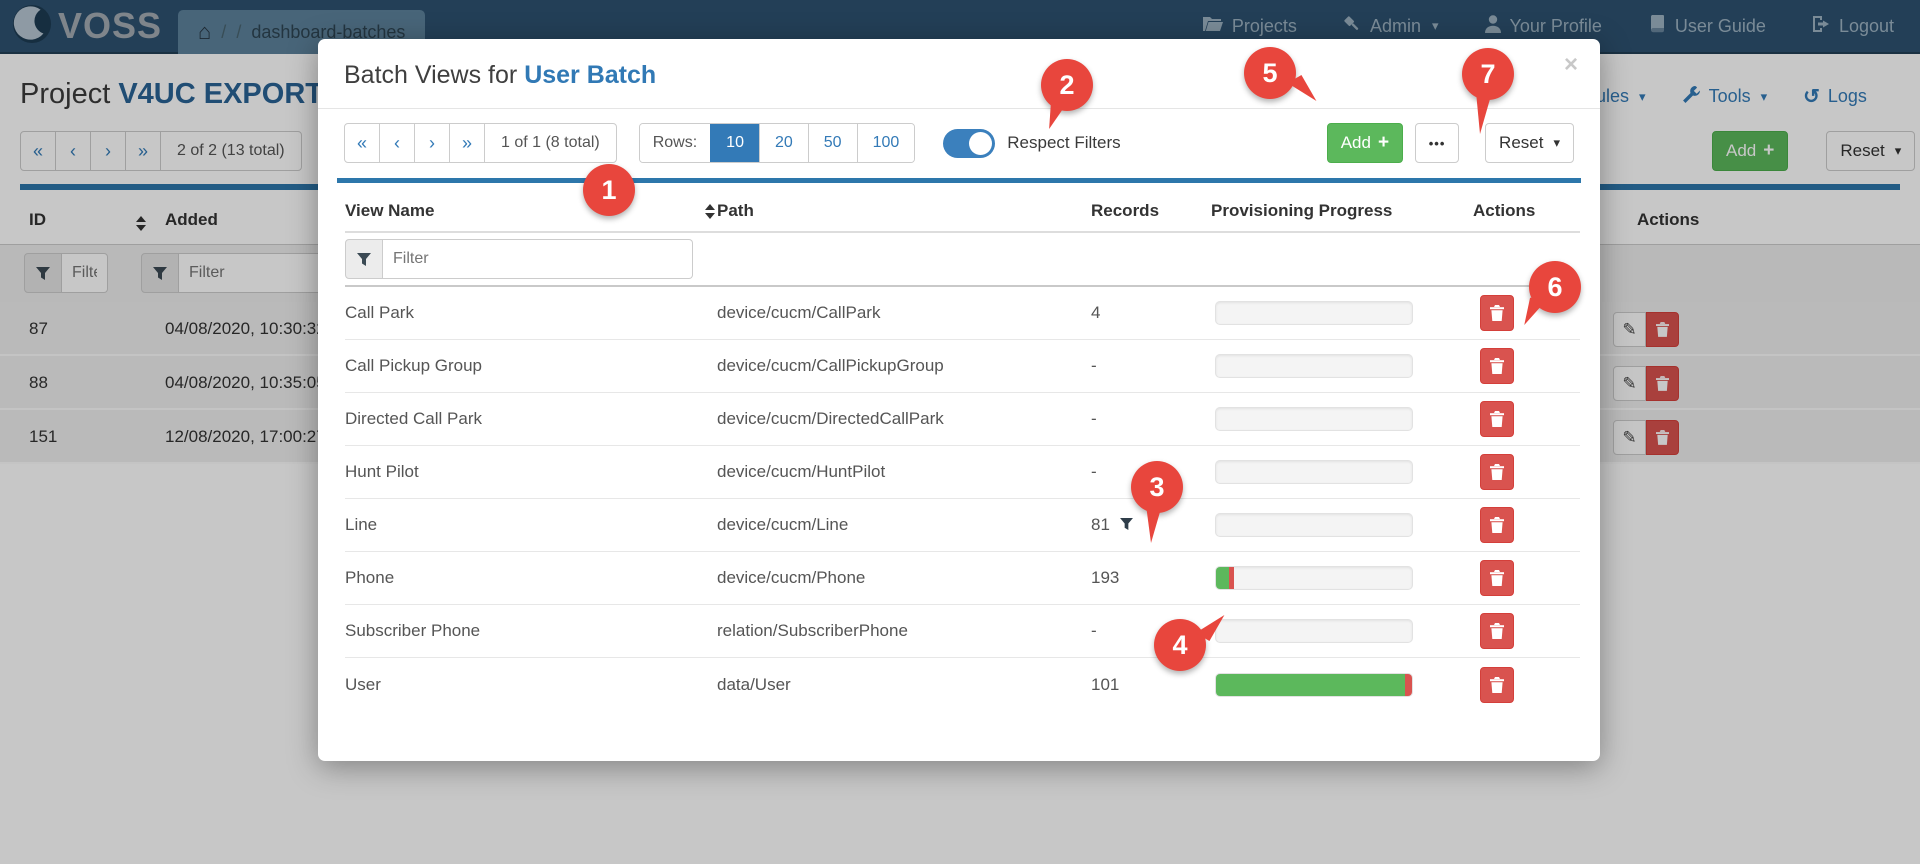 This screenshot has width=1920, height=864. Describe the element at coordinates (734, 143) in the screenshot. I see `rows-option-10: 10` at that location.